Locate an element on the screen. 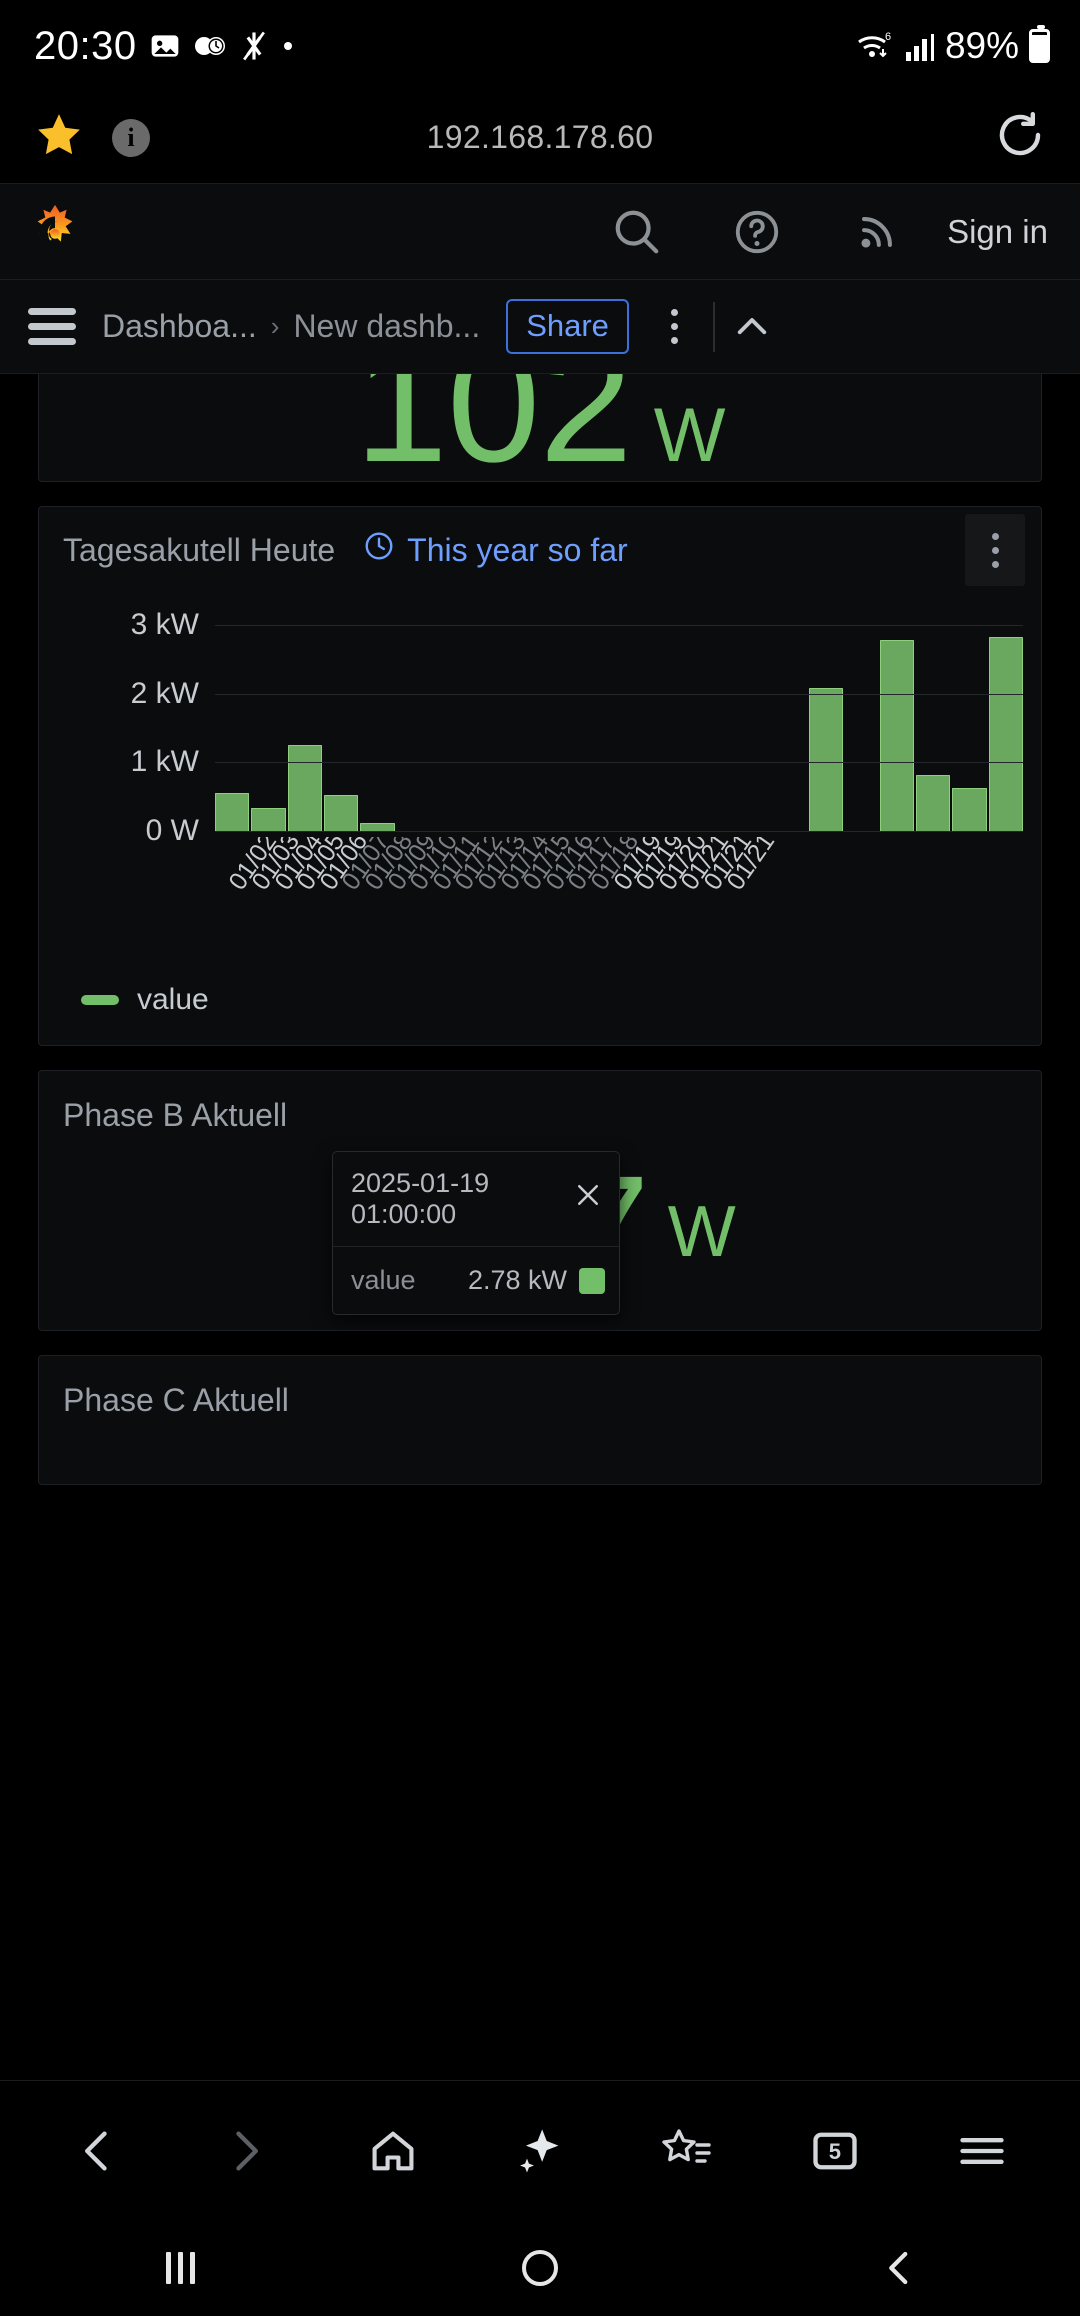  status-bar-left: 20:30 is located at coordinates (164, 46).